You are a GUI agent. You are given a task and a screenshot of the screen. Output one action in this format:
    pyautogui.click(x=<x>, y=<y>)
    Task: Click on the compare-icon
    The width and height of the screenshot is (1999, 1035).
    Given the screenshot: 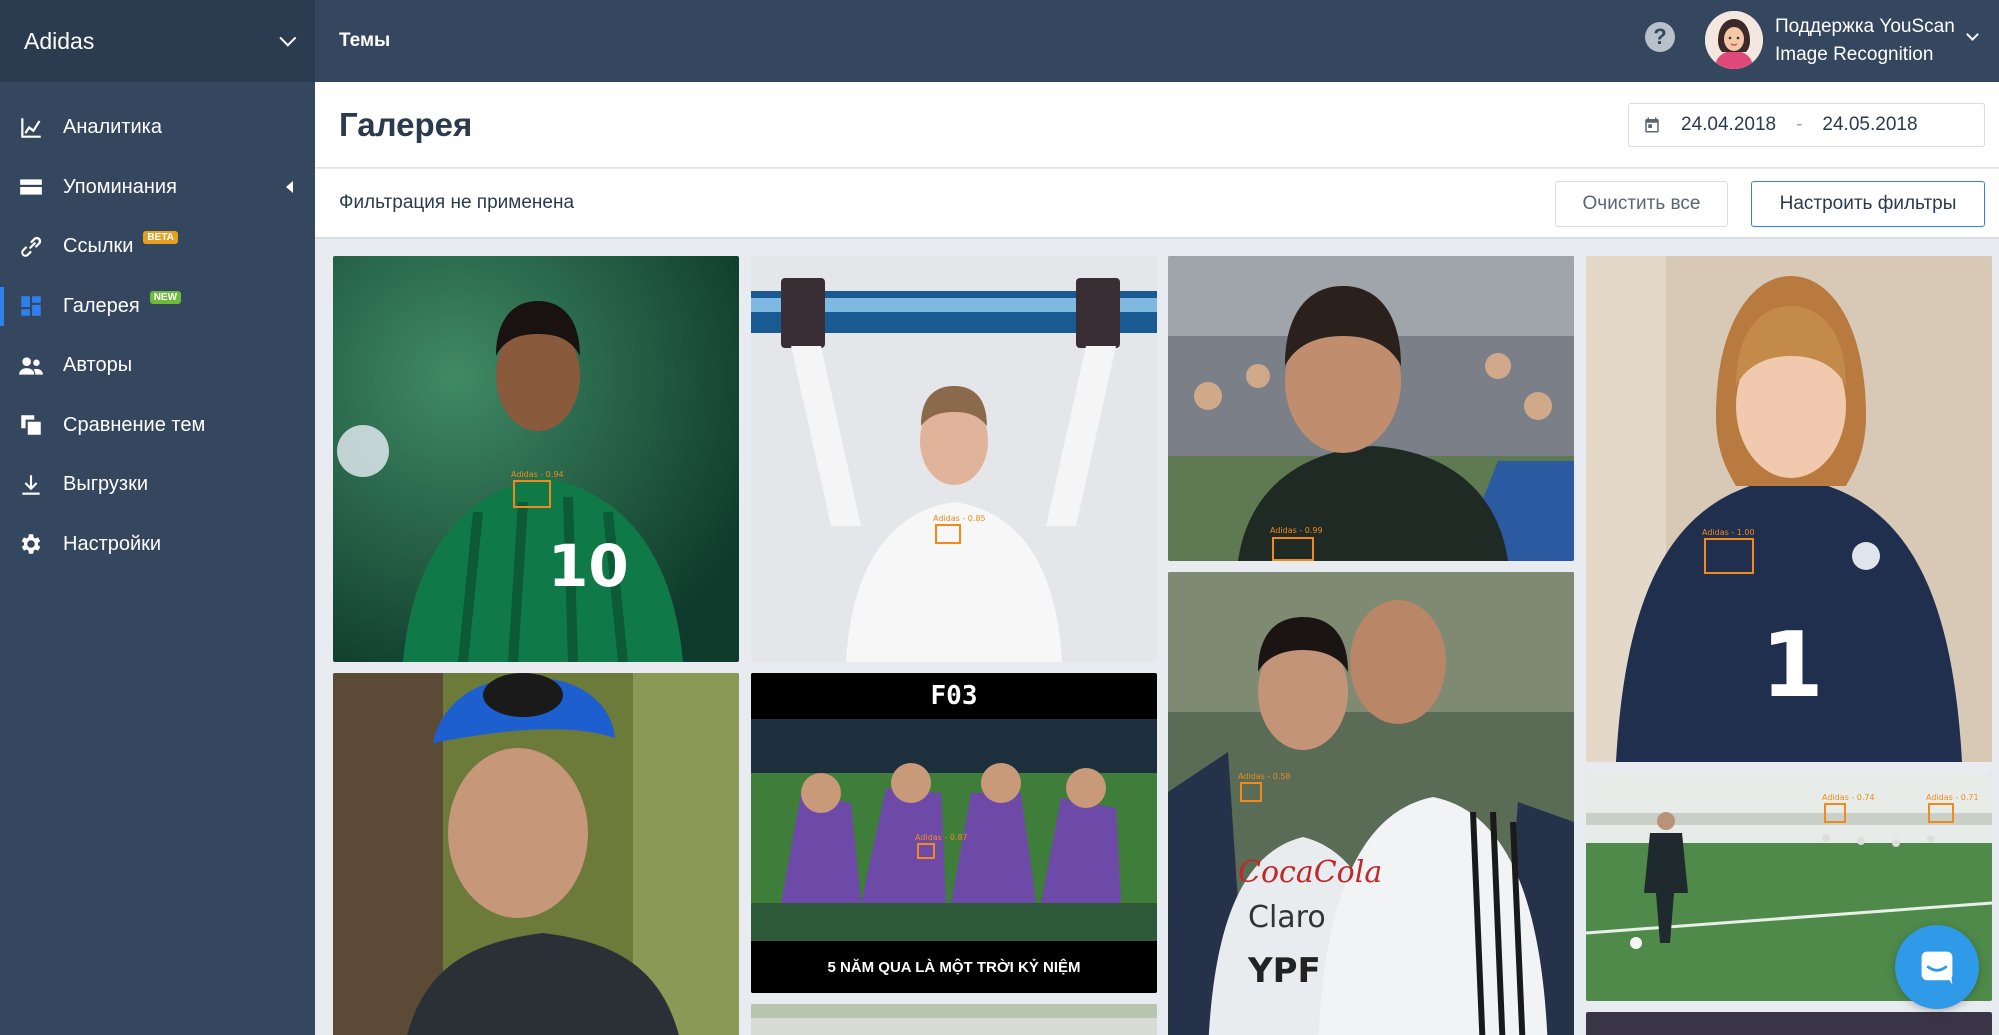 What is the action you would take?
    pyautogui.click(x=31, y=425)
    